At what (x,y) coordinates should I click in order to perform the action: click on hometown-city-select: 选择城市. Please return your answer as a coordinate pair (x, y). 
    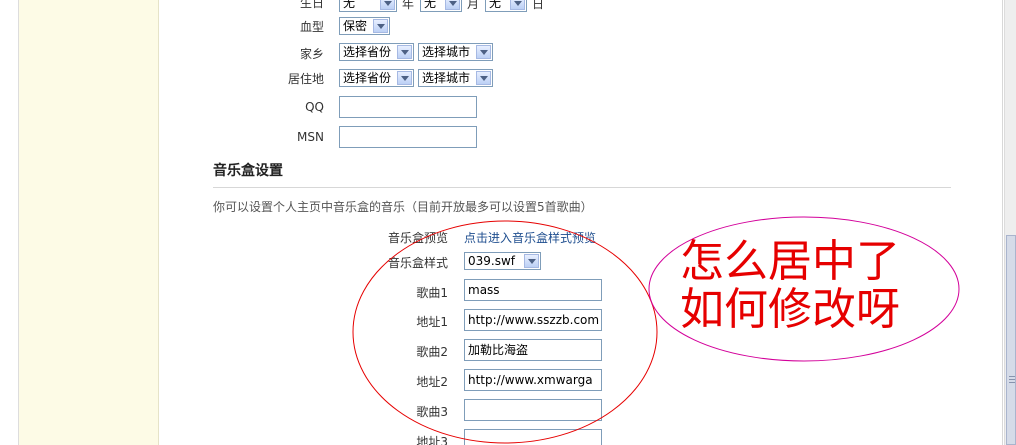
    Looking at the image, I should click on (455, 52).